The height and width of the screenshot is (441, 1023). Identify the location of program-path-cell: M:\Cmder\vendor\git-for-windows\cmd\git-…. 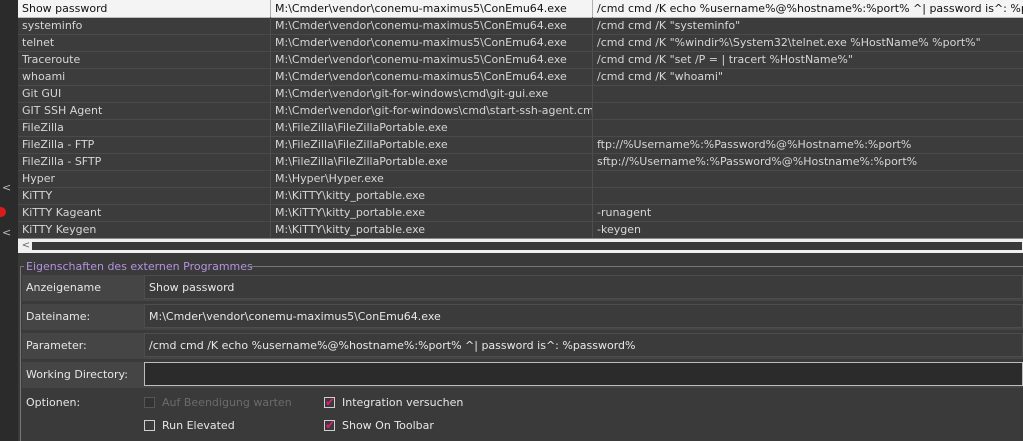
(431, 93).